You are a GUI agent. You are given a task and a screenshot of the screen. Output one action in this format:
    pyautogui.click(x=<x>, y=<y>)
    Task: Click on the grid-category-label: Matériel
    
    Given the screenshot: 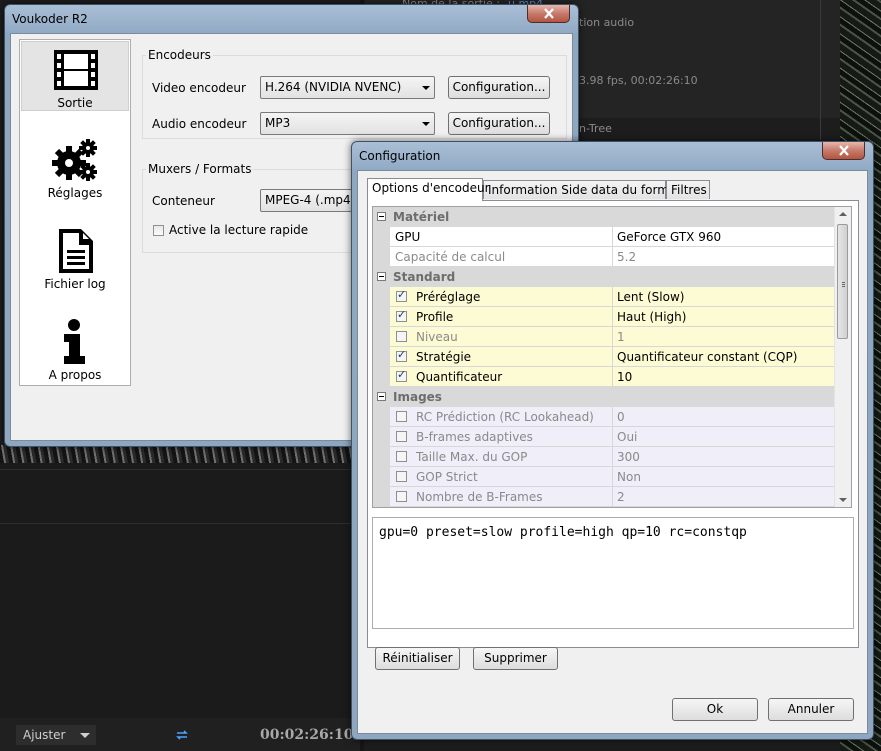 What is the action you would take?
    pyautogui.click(x=421, y=217)
    